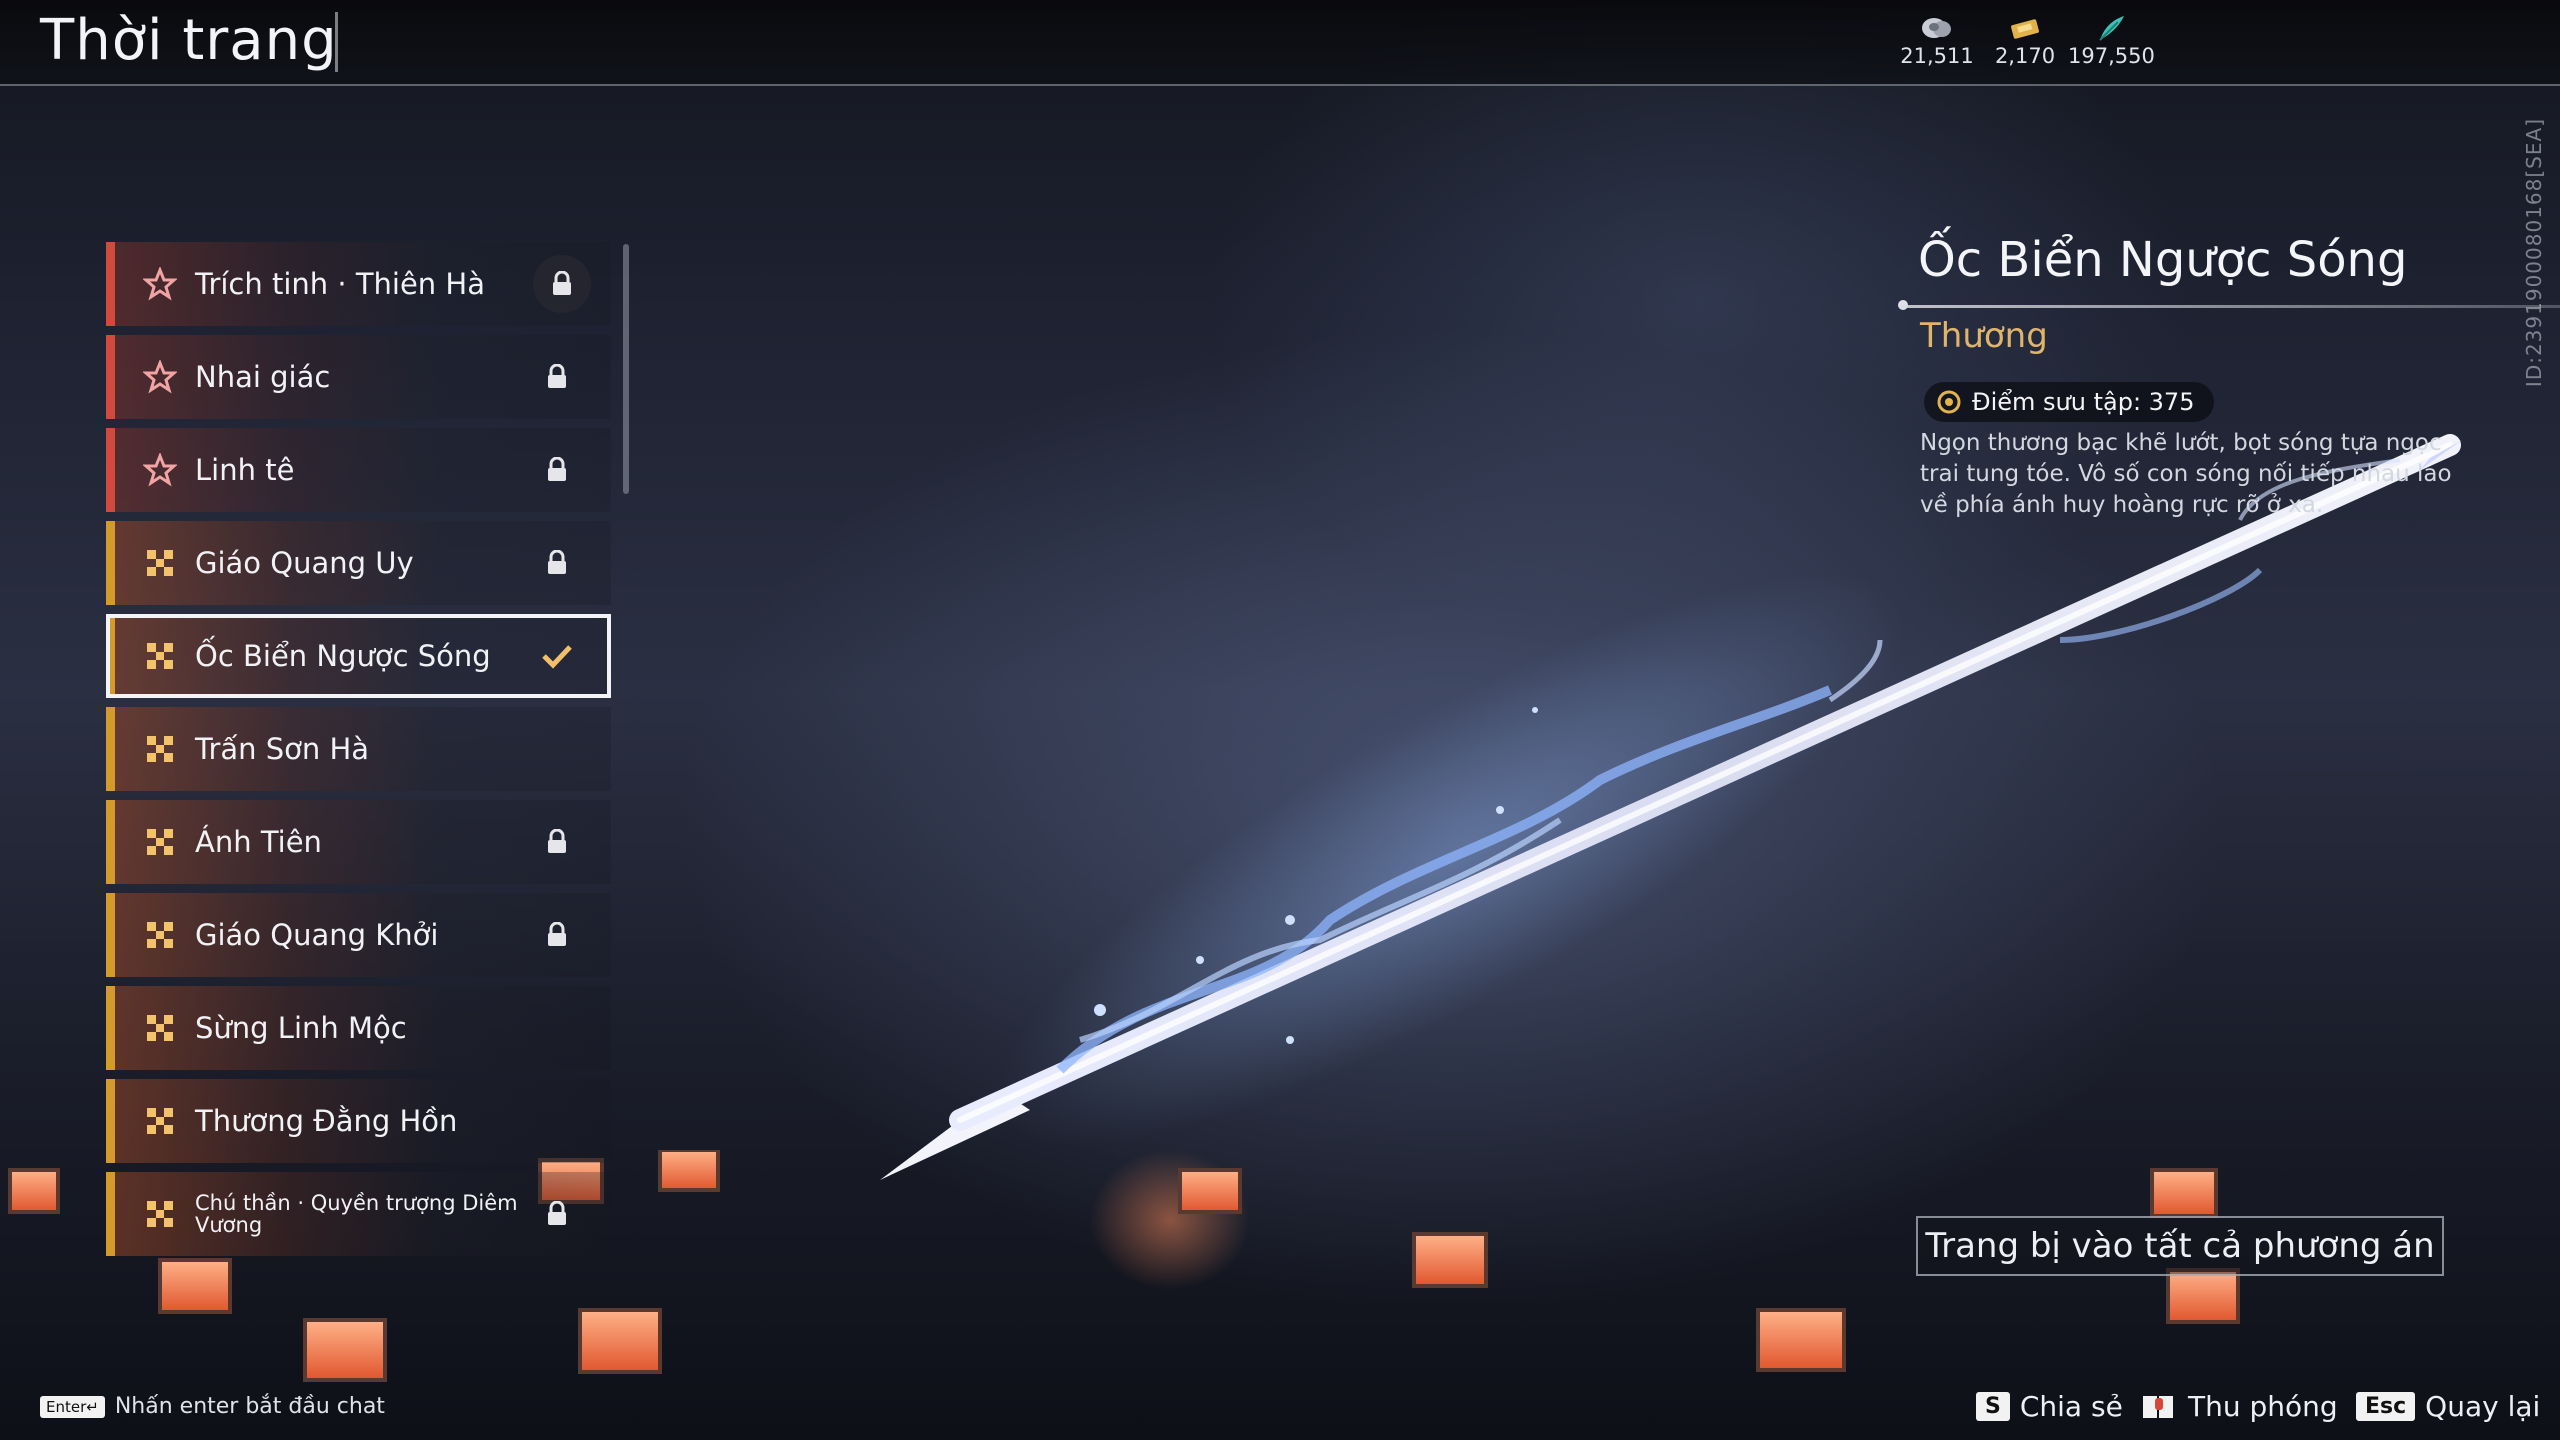  I want to click on ticket-icon, so click(2025, 29).